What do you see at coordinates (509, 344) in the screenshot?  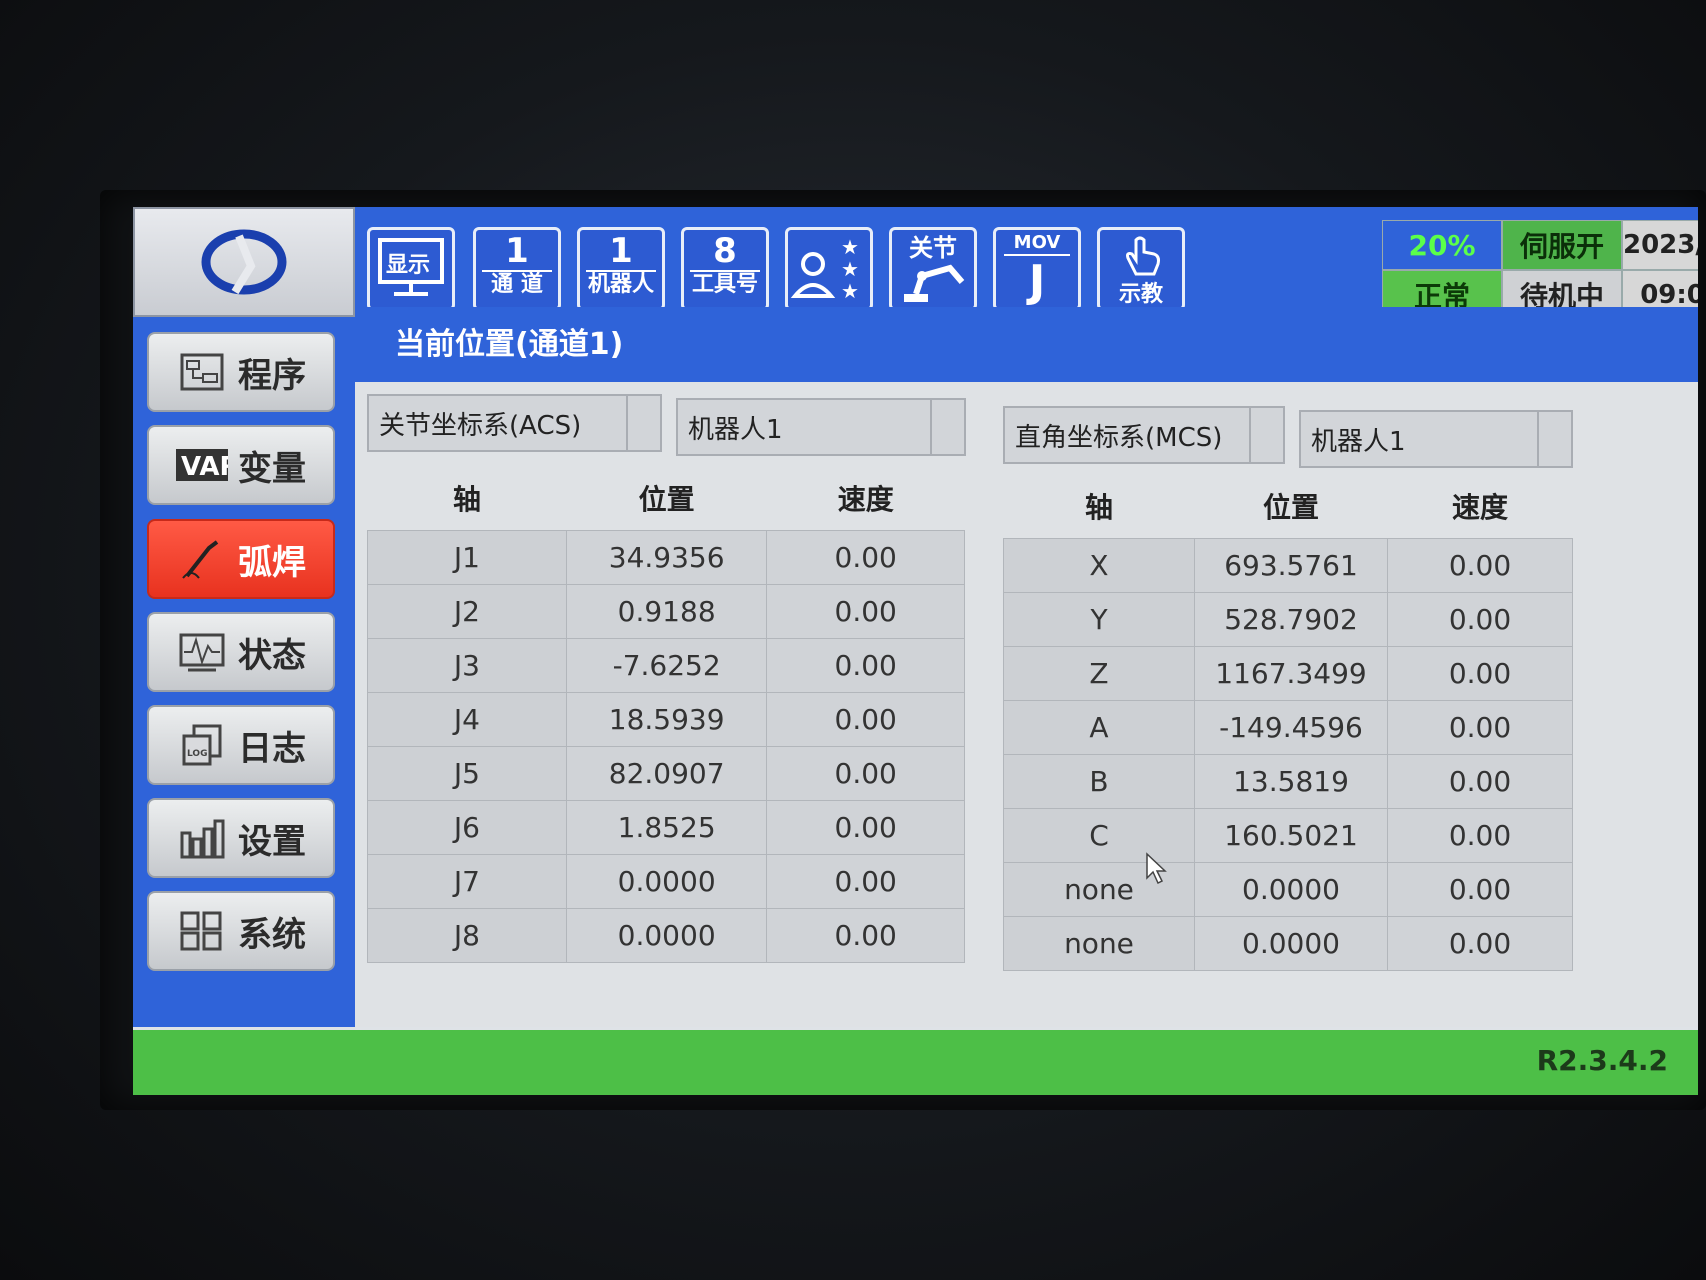 I see `page-title: 当前位置(通道1)` at bounding box center [509, 344].